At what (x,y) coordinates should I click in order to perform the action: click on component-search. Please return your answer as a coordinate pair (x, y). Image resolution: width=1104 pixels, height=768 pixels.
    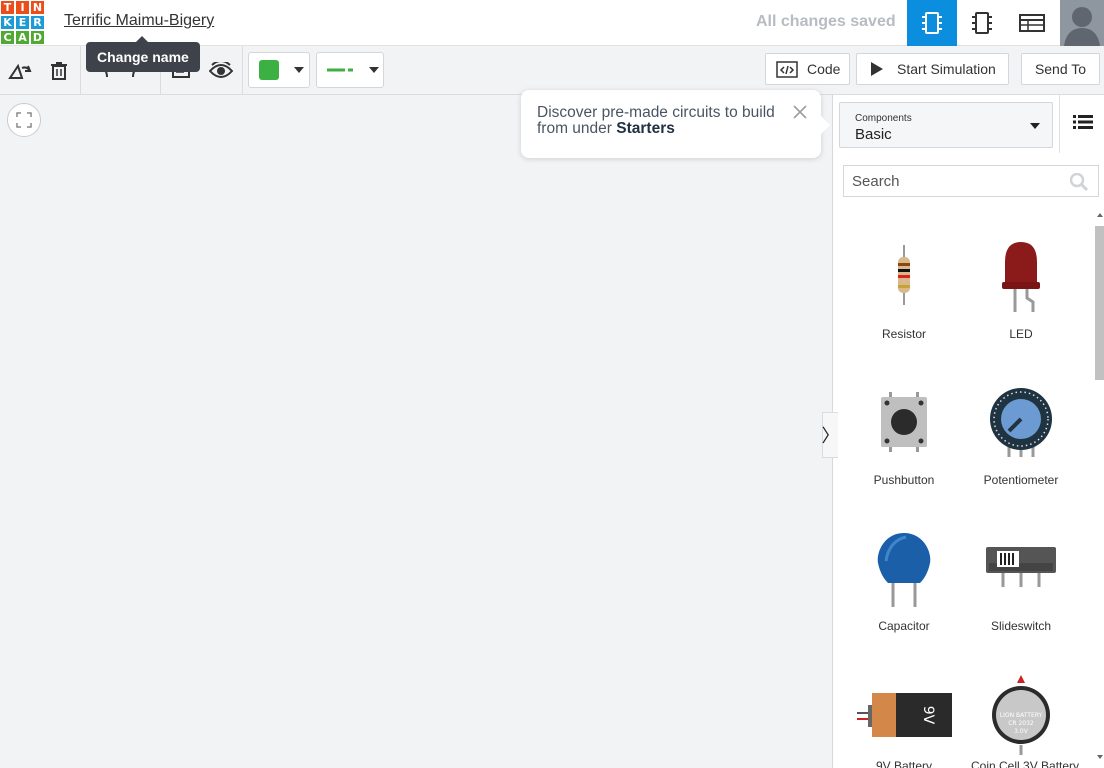
    Looking at the image, I should click on (971, 181).